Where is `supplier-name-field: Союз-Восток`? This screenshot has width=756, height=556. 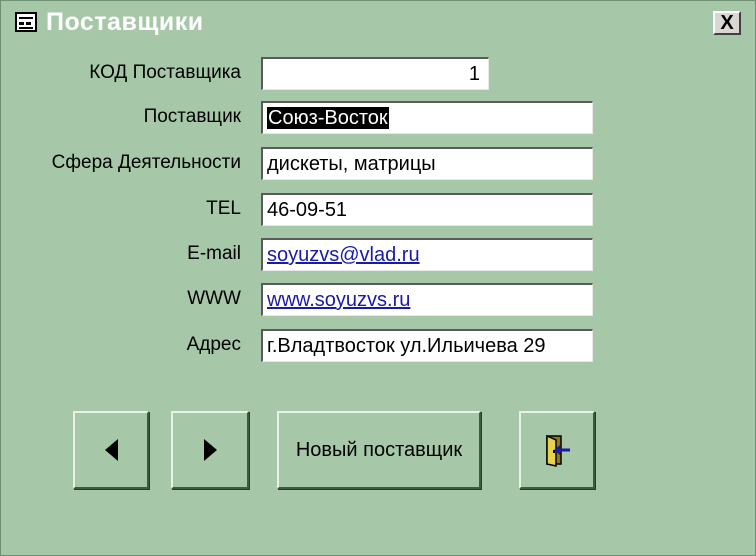 supplier-name-field: Союз-Восток is located at coordinates (427, 117).